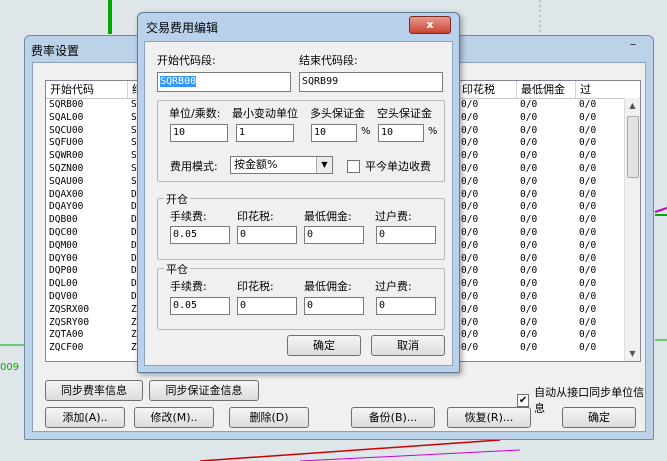  Describe the element at coordinates (408, 345) in the screenshot. I see `dialog-cancel-button: 取消` at that location.